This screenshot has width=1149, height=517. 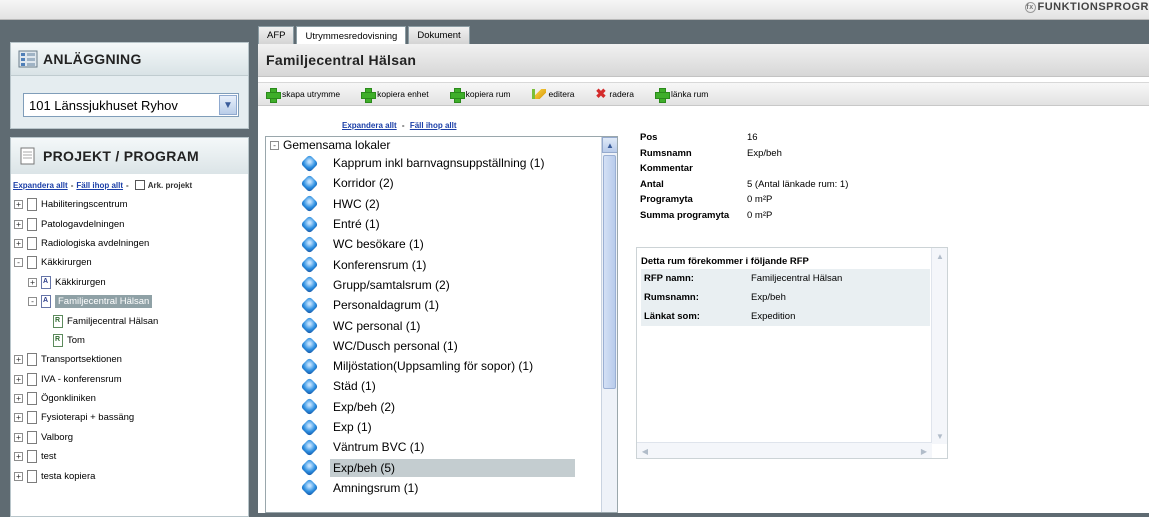 What do you see at coordinates (441, 285) in the screenshot?
I see `room-item: Grupp/samtalsrum (2)` at bounding box center [441, 285].